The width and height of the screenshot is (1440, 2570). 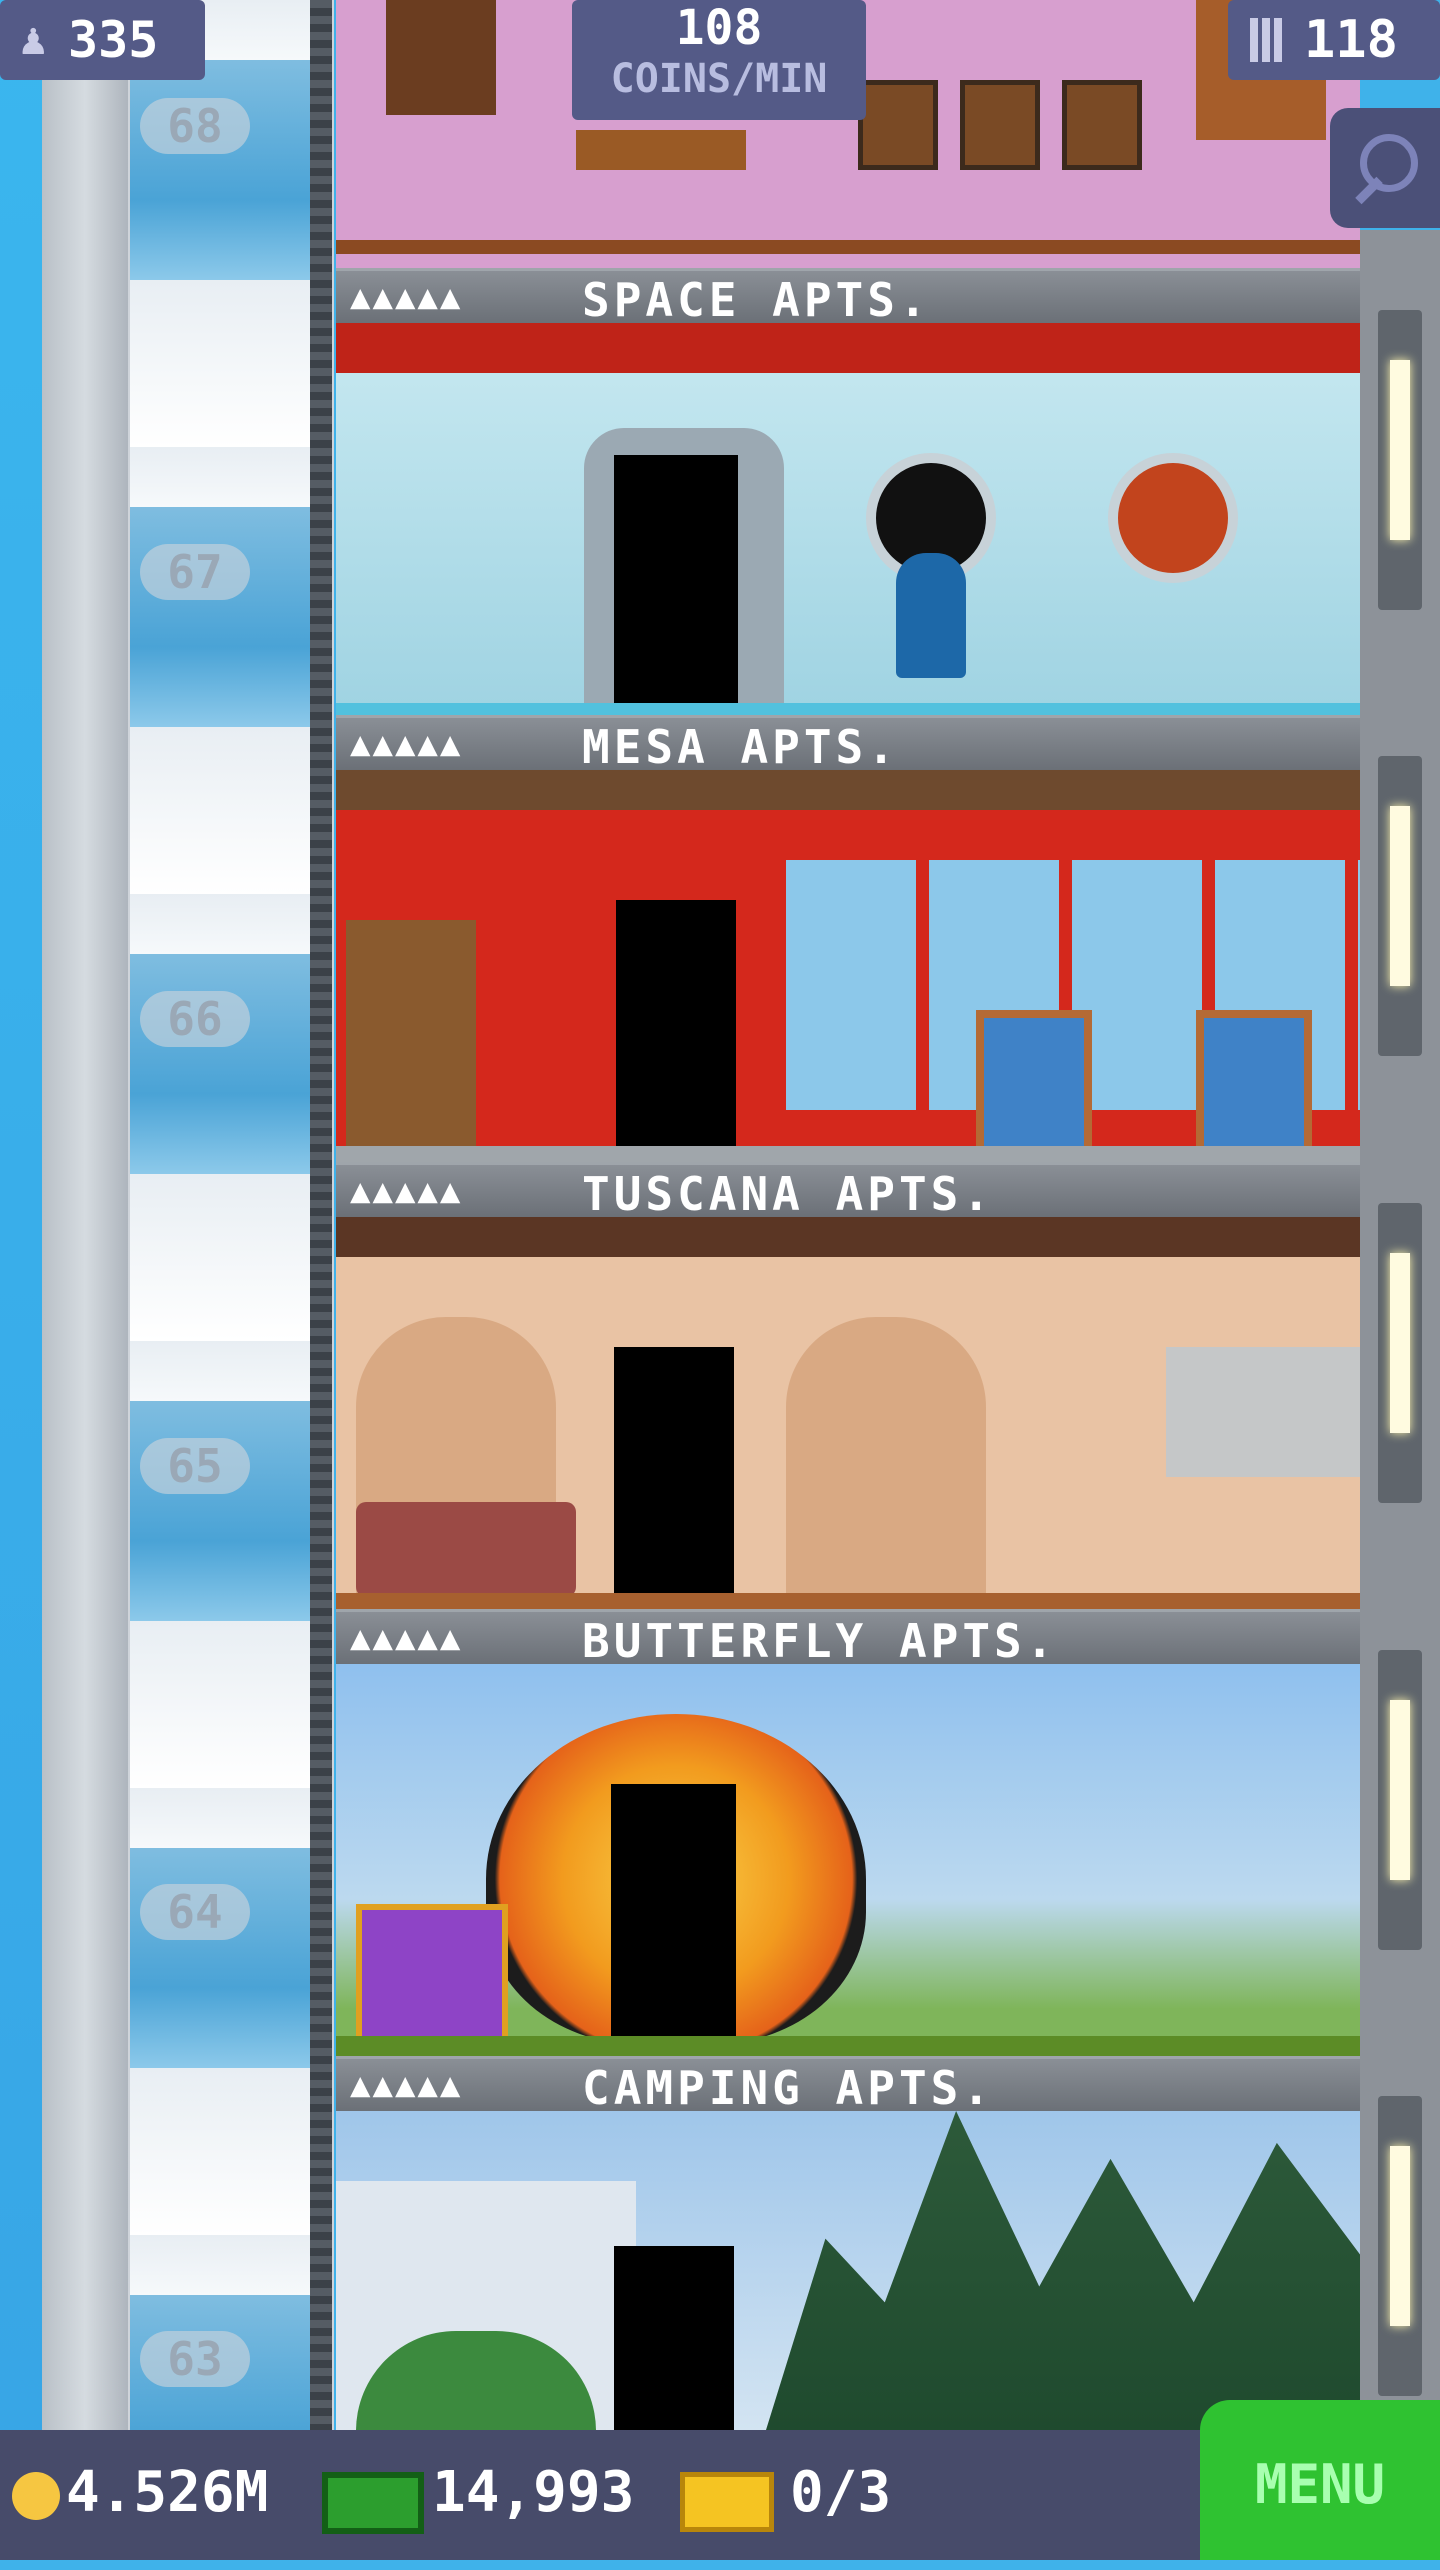 What do you see at coordinates (373, 2503) in the screenshot?
I see `bux-icon` at bounding box center [373, 2503].